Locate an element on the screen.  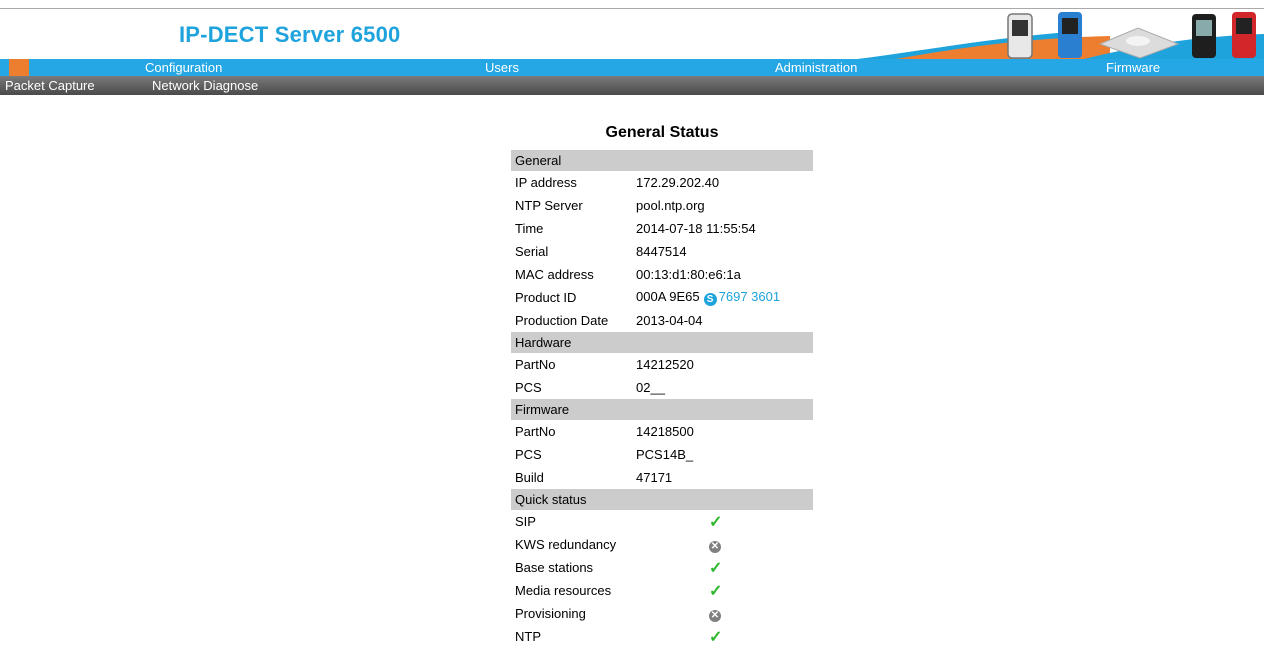
row-label: Time is located at coordinates (529, 228).